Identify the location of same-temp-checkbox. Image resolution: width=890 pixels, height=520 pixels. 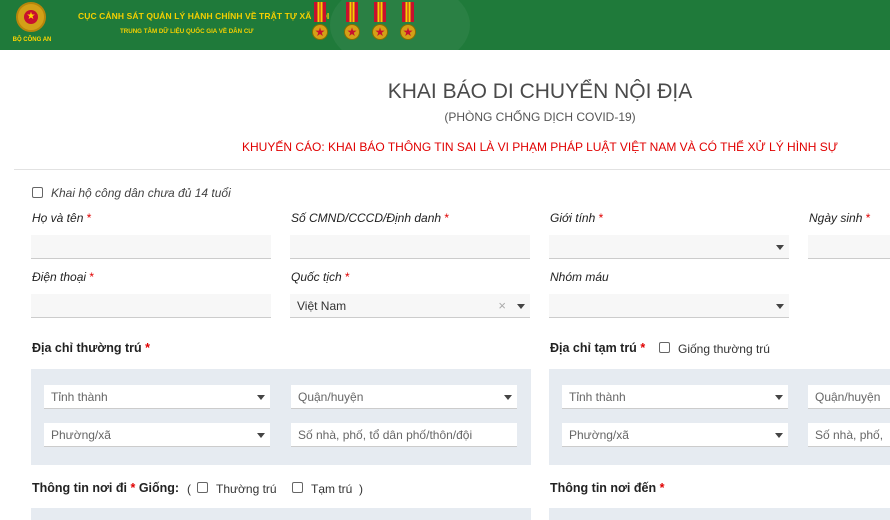
(297, 487).